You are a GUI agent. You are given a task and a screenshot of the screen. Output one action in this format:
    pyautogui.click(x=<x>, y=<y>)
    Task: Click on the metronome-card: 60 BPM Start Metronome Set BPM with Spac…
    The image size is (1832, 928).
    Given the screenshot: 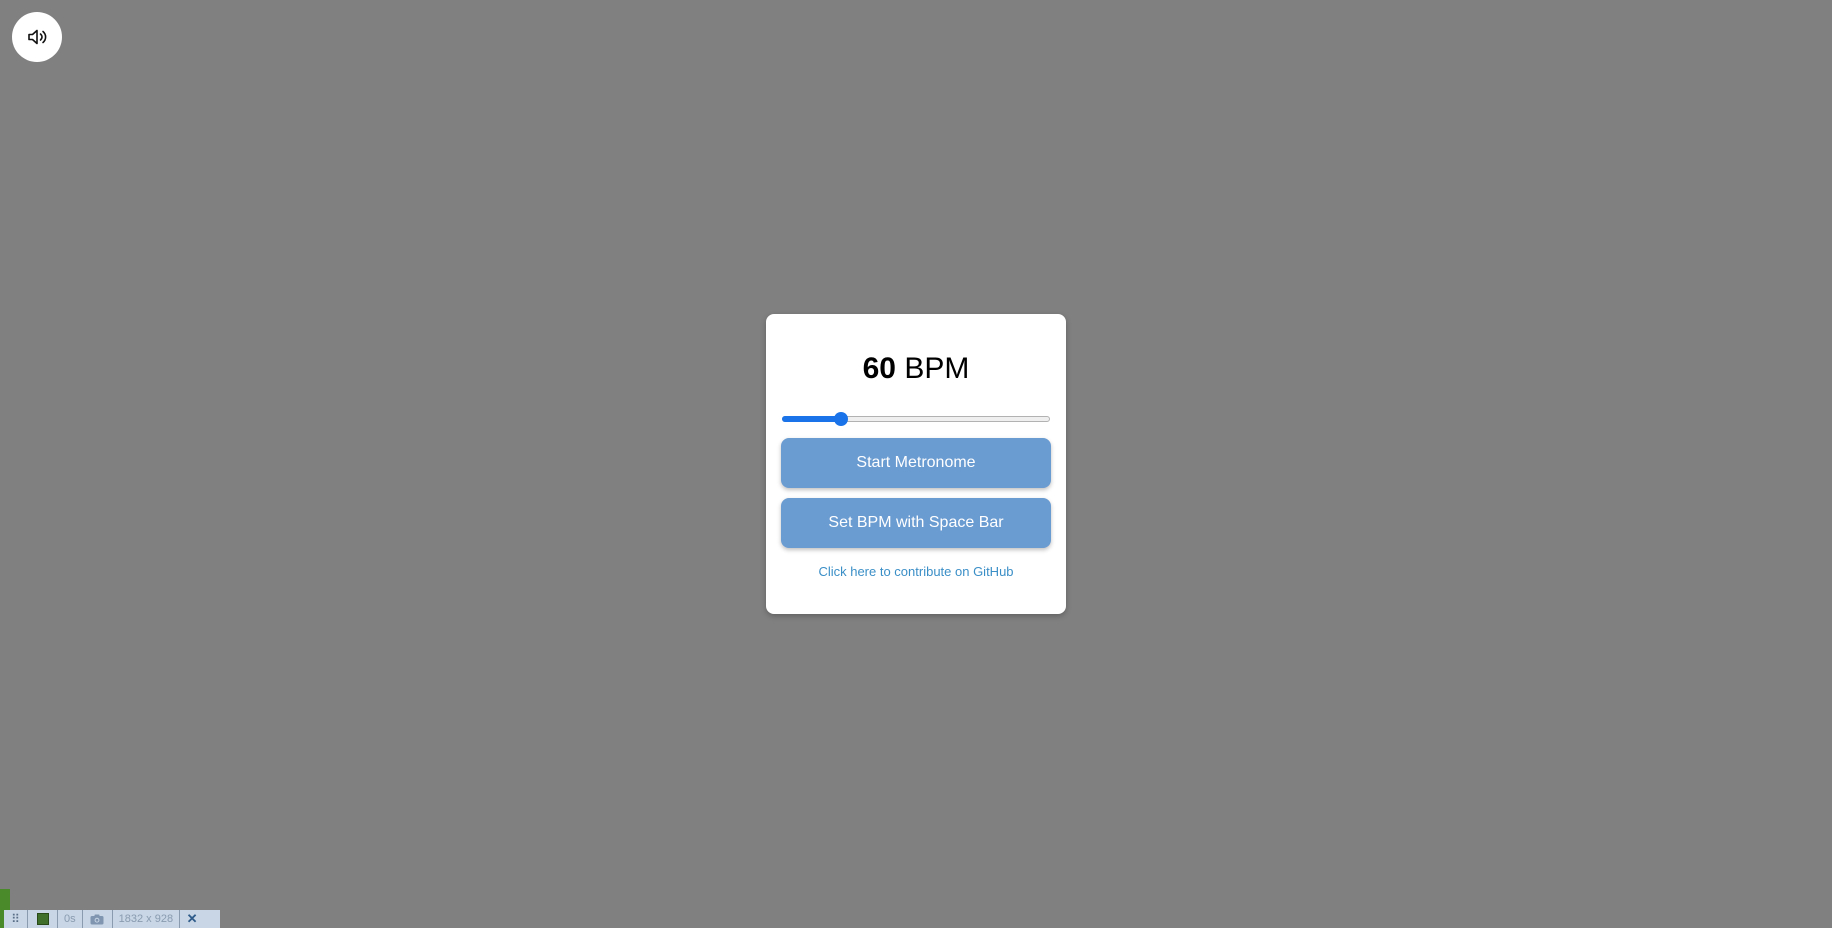 What is the action you would take?
    pyautogui.click(x=916, y=464)
    